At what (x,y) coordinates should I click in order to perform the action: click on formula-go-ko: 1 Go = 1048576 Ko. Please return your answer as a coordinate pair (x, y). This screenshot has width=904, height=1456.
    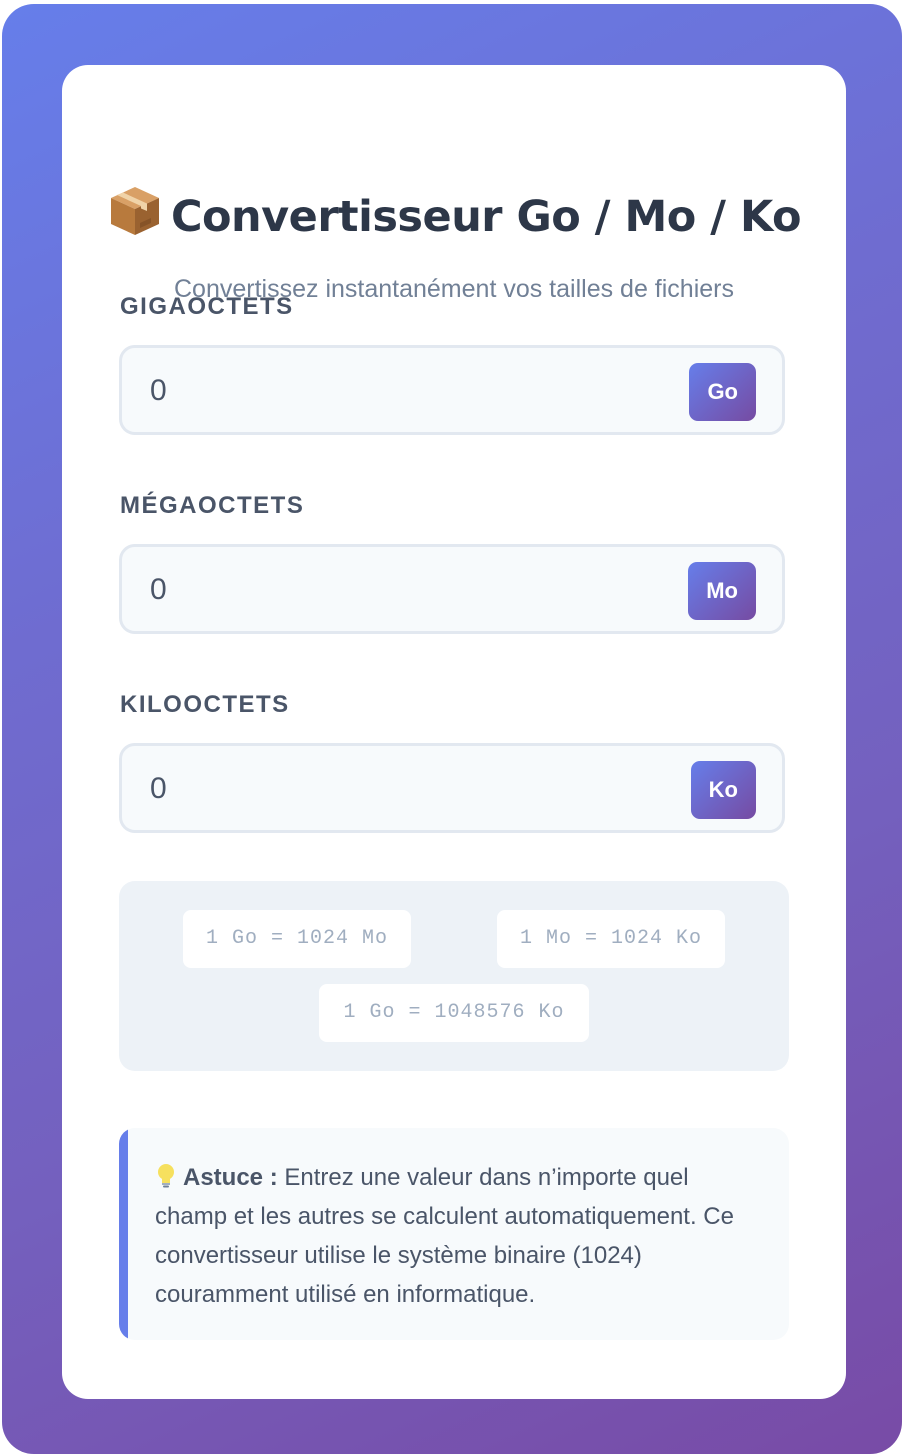
    Looking at the image, I should click on (454, 1013).